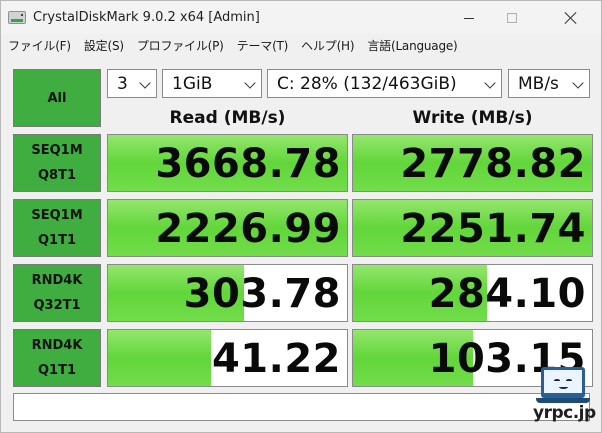  I want to click on window-title: CrystalDiskMark 9.0.2 x64 [Admin], so click(146, 17).